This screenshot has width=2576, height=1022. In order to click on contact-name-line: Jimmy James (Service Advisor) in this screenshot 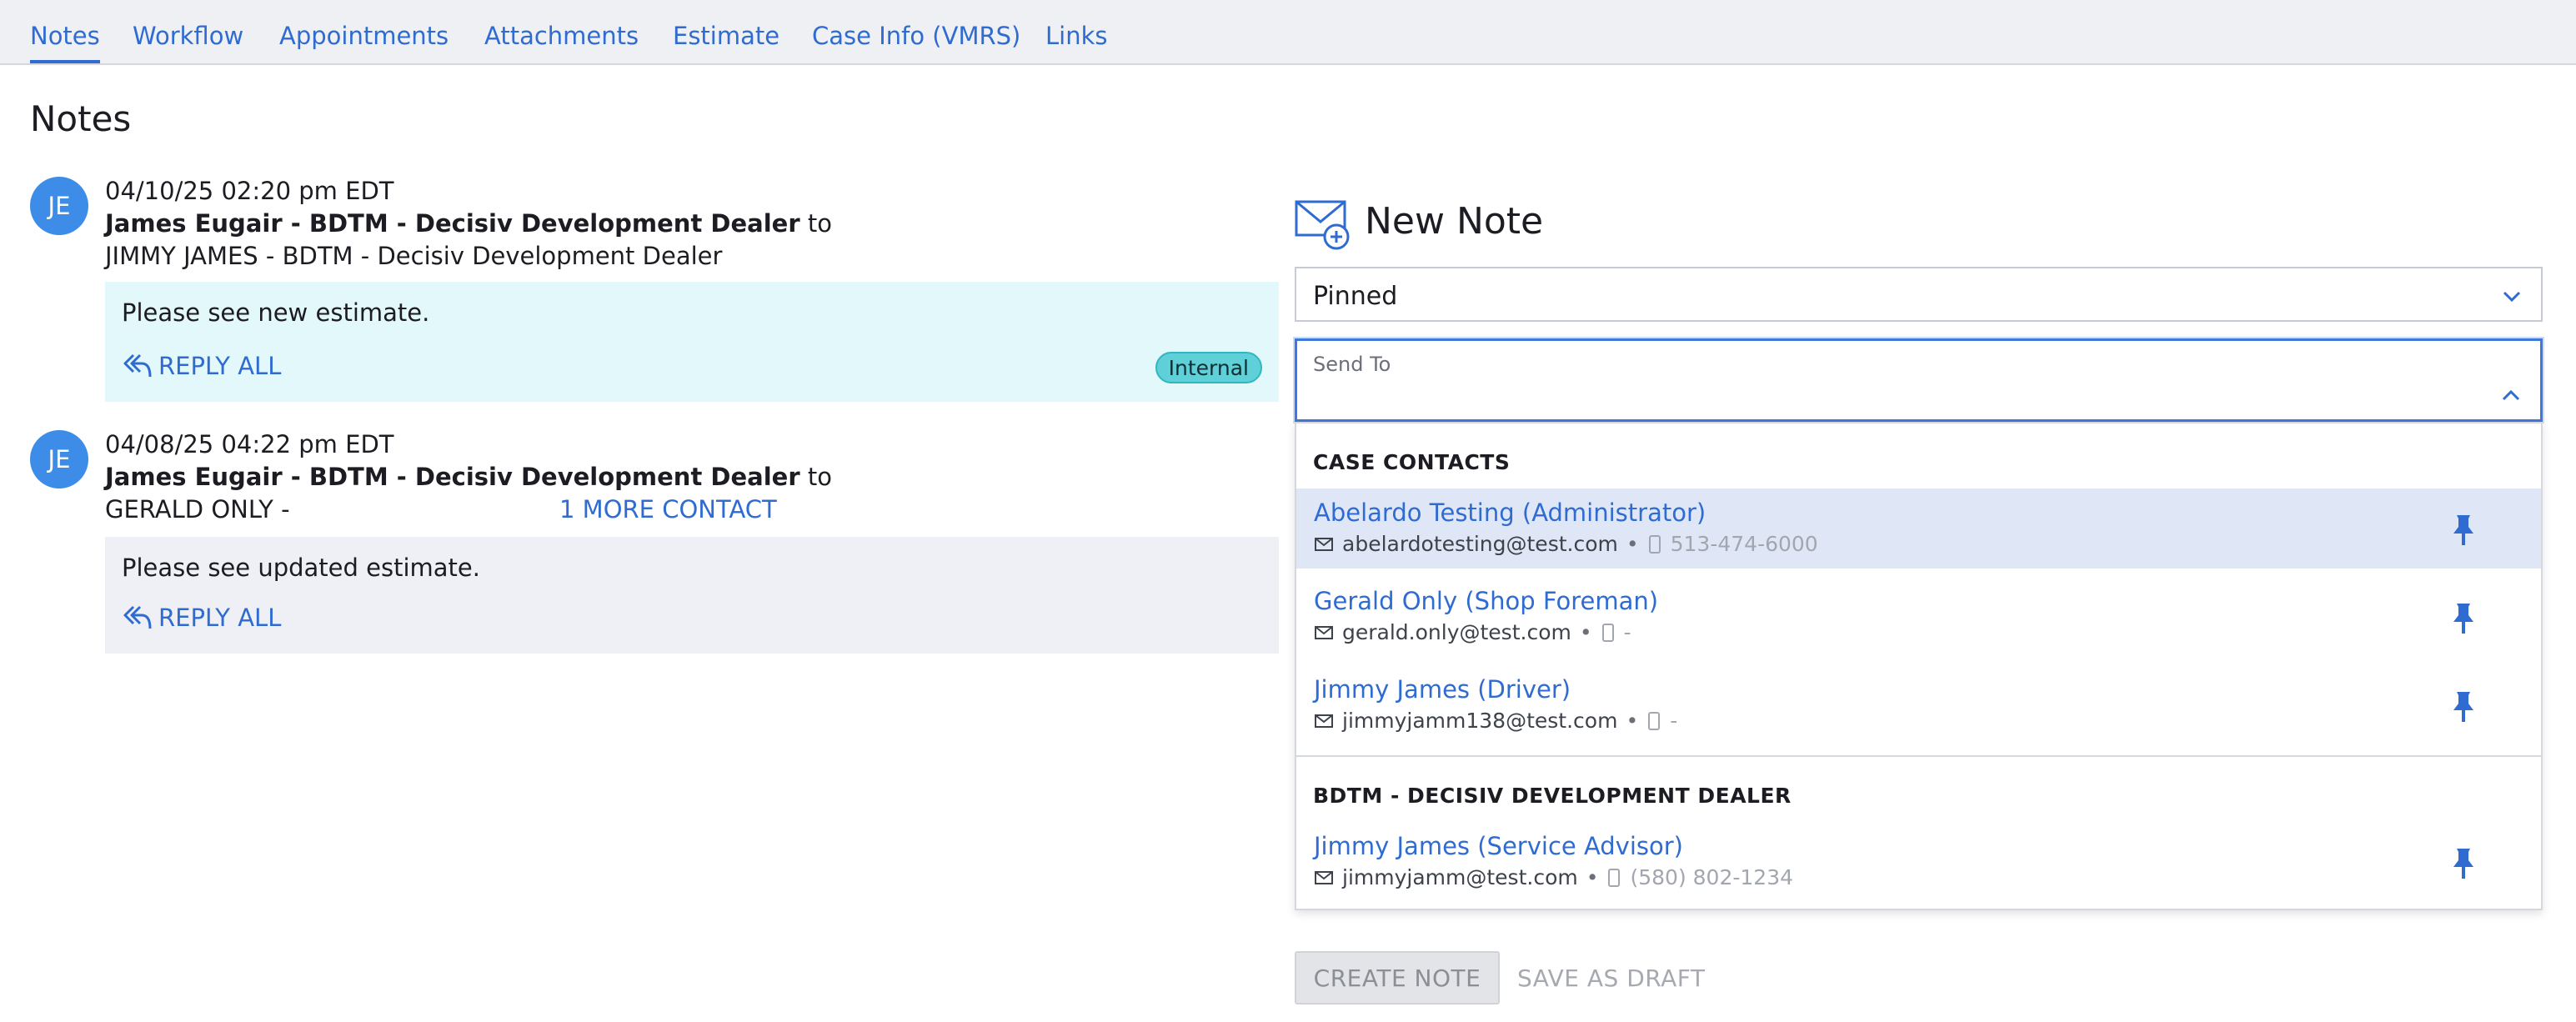, I will do `click(1498, 846)`.